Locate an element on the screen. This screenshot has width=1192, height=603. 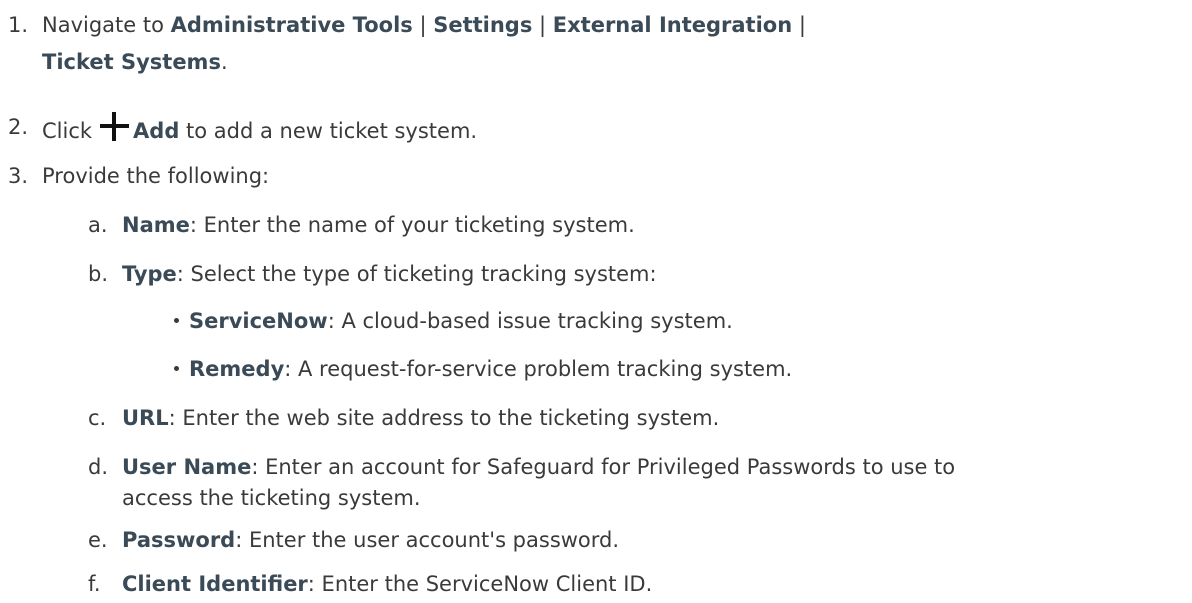
step-1-suffix: . is located at coordinates (224, 62).